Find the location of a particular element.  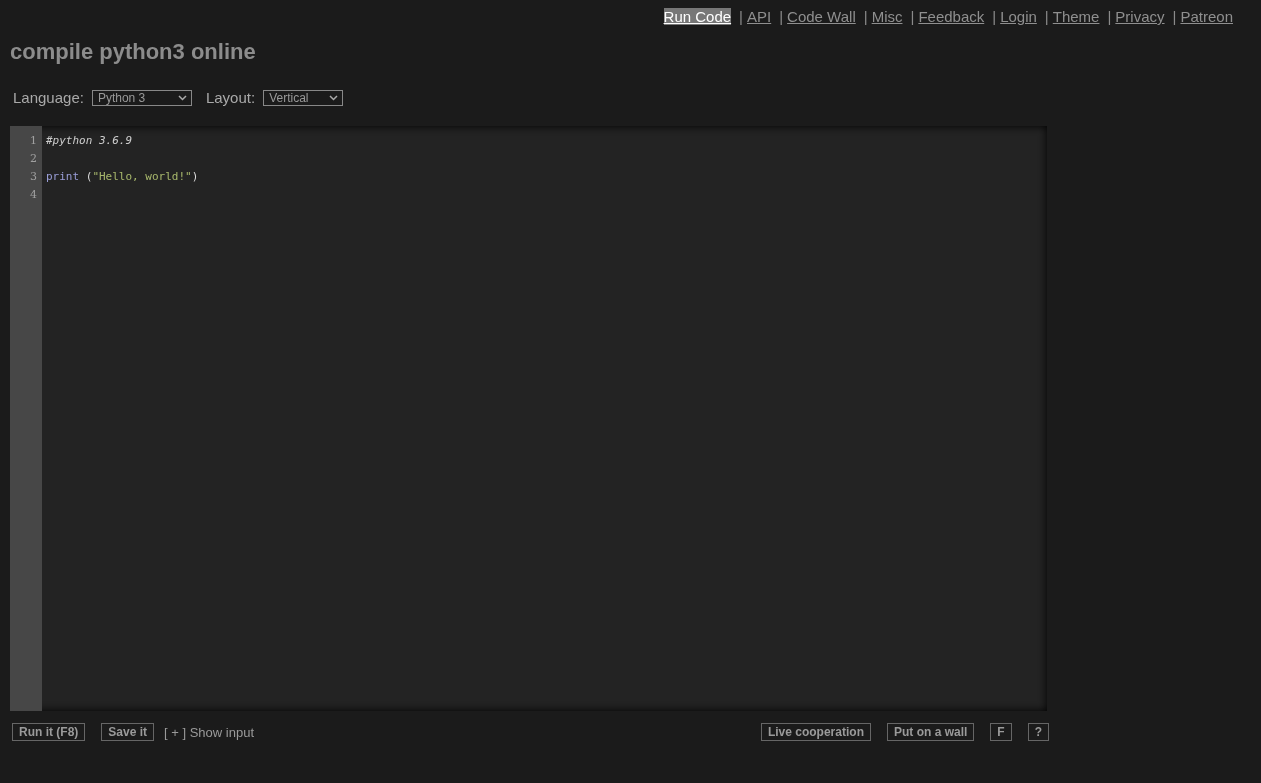

nav-link: Theme is located at coordinates (1076, 16).